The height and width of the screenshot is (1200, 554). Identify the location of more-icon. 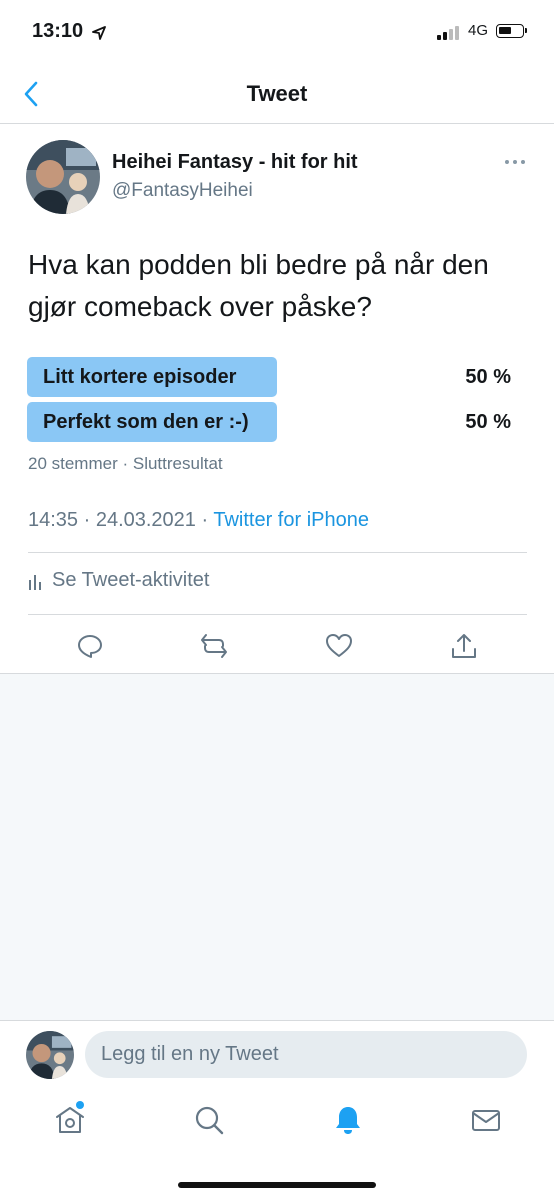
(515, 162).